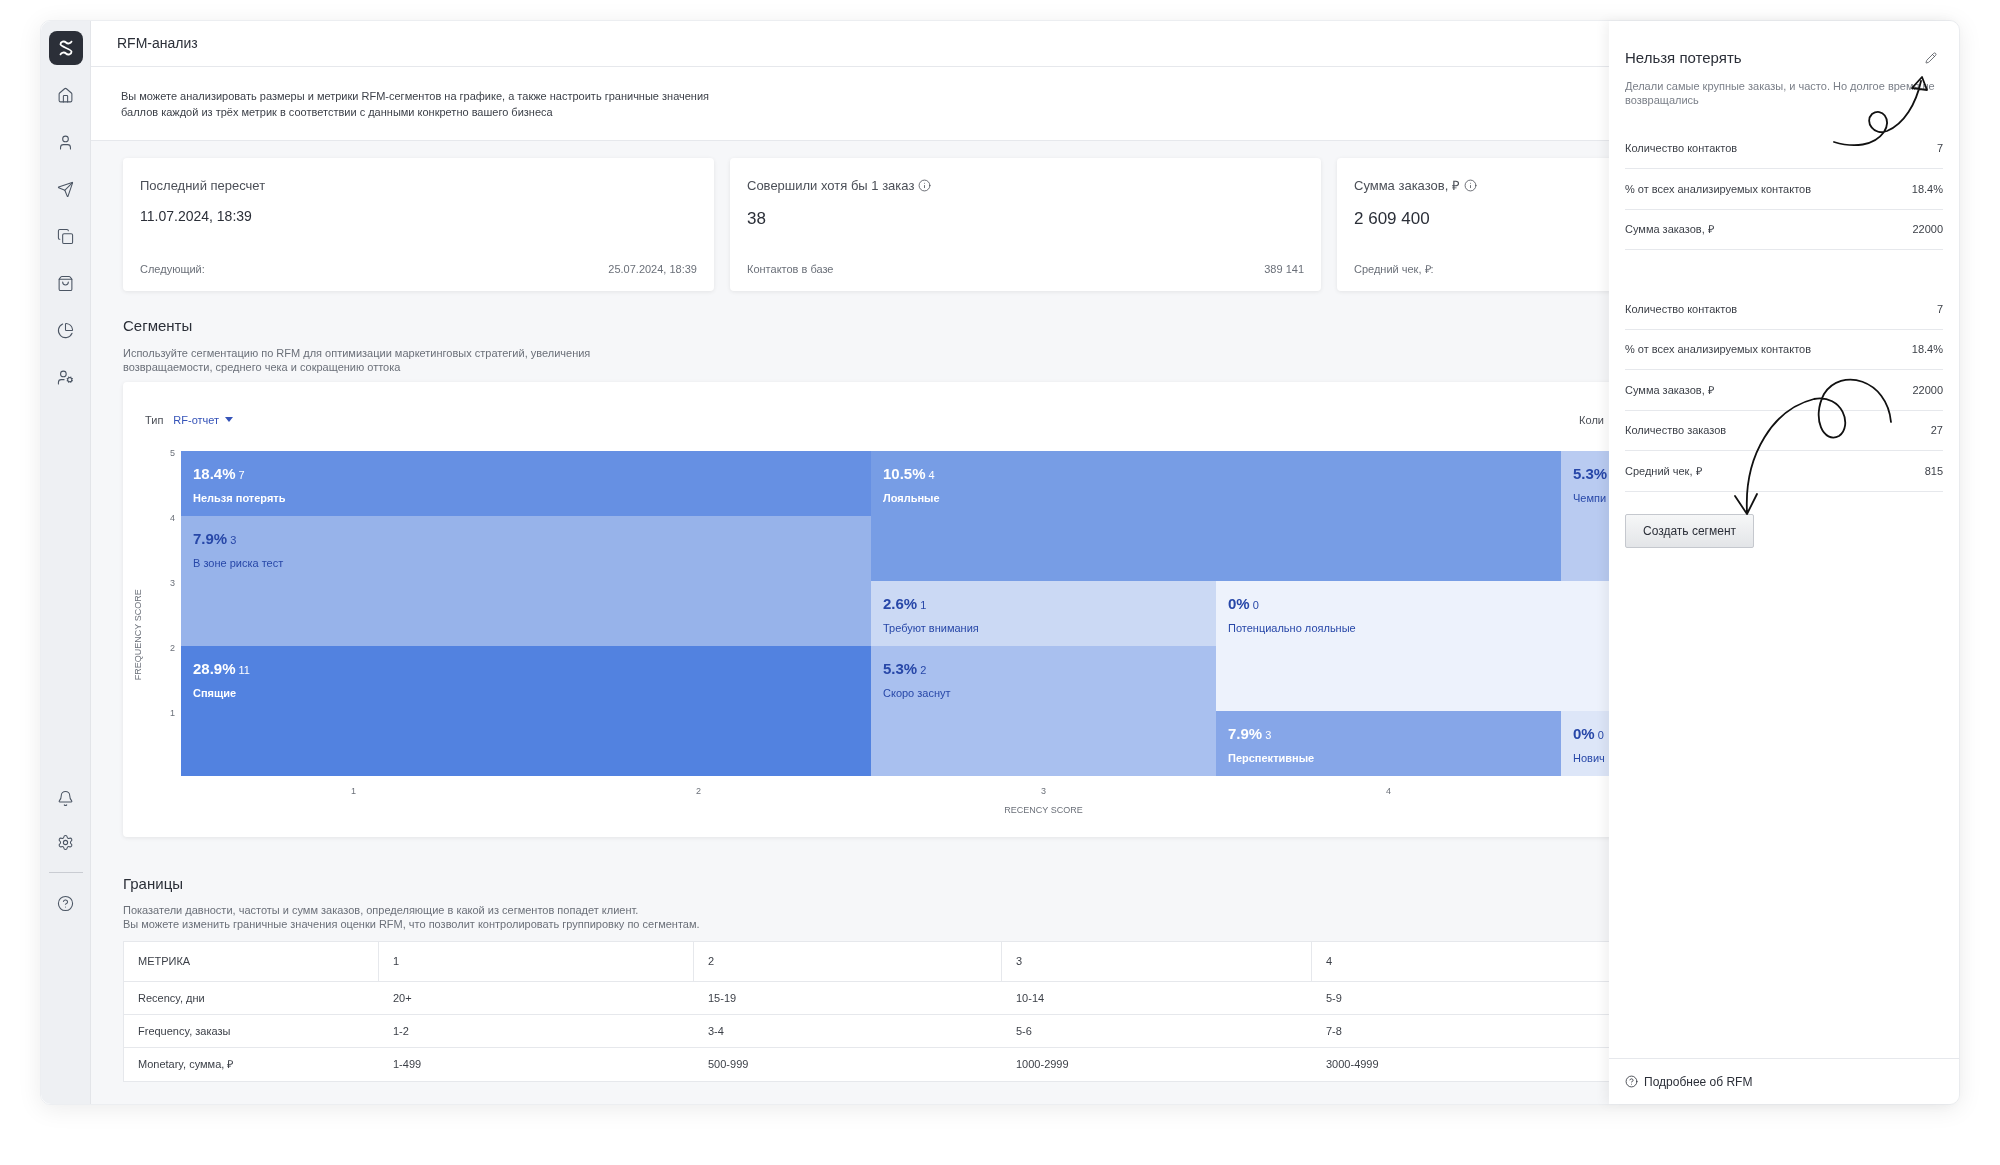 The image size is (2000, 1165). What do you see at coordinates (931, 475) in the screenshot?
I see `segment-count: 4` at bounding box center [931, 475].